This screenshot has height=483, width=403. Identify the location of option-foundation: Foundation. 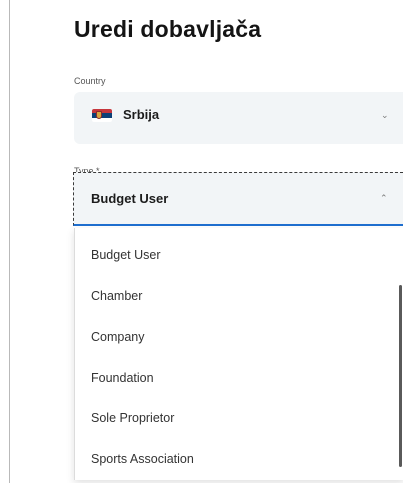
(122, 378).